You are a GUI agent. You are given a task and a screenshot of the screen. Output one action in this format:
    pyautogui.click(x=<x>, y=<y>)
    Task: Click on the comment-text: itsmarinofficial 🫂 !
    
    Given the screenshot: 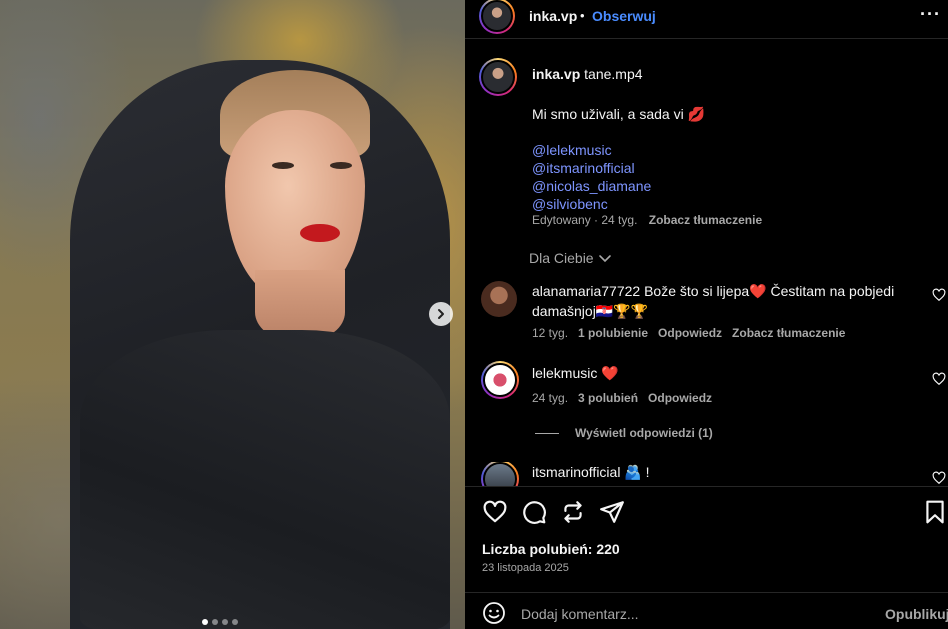 What is the action you would take?
    pyautogui.click(x=722, y=472)
    